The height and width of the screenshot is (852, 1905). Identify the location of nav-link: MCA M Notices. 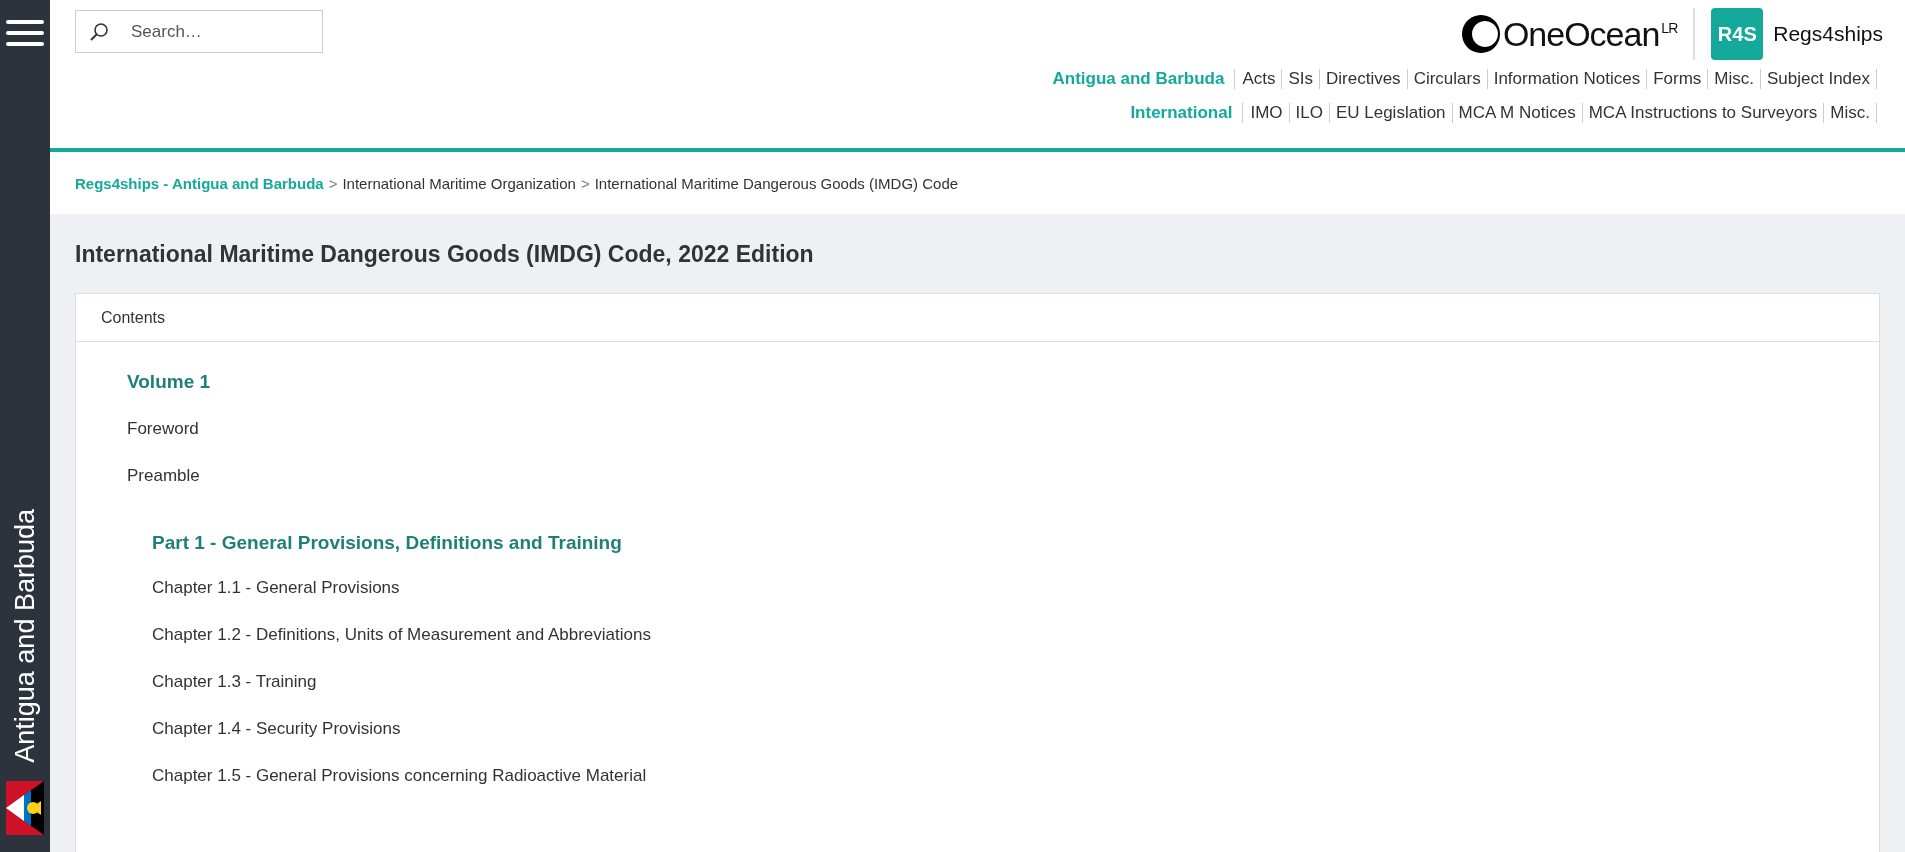
(1520, 113).